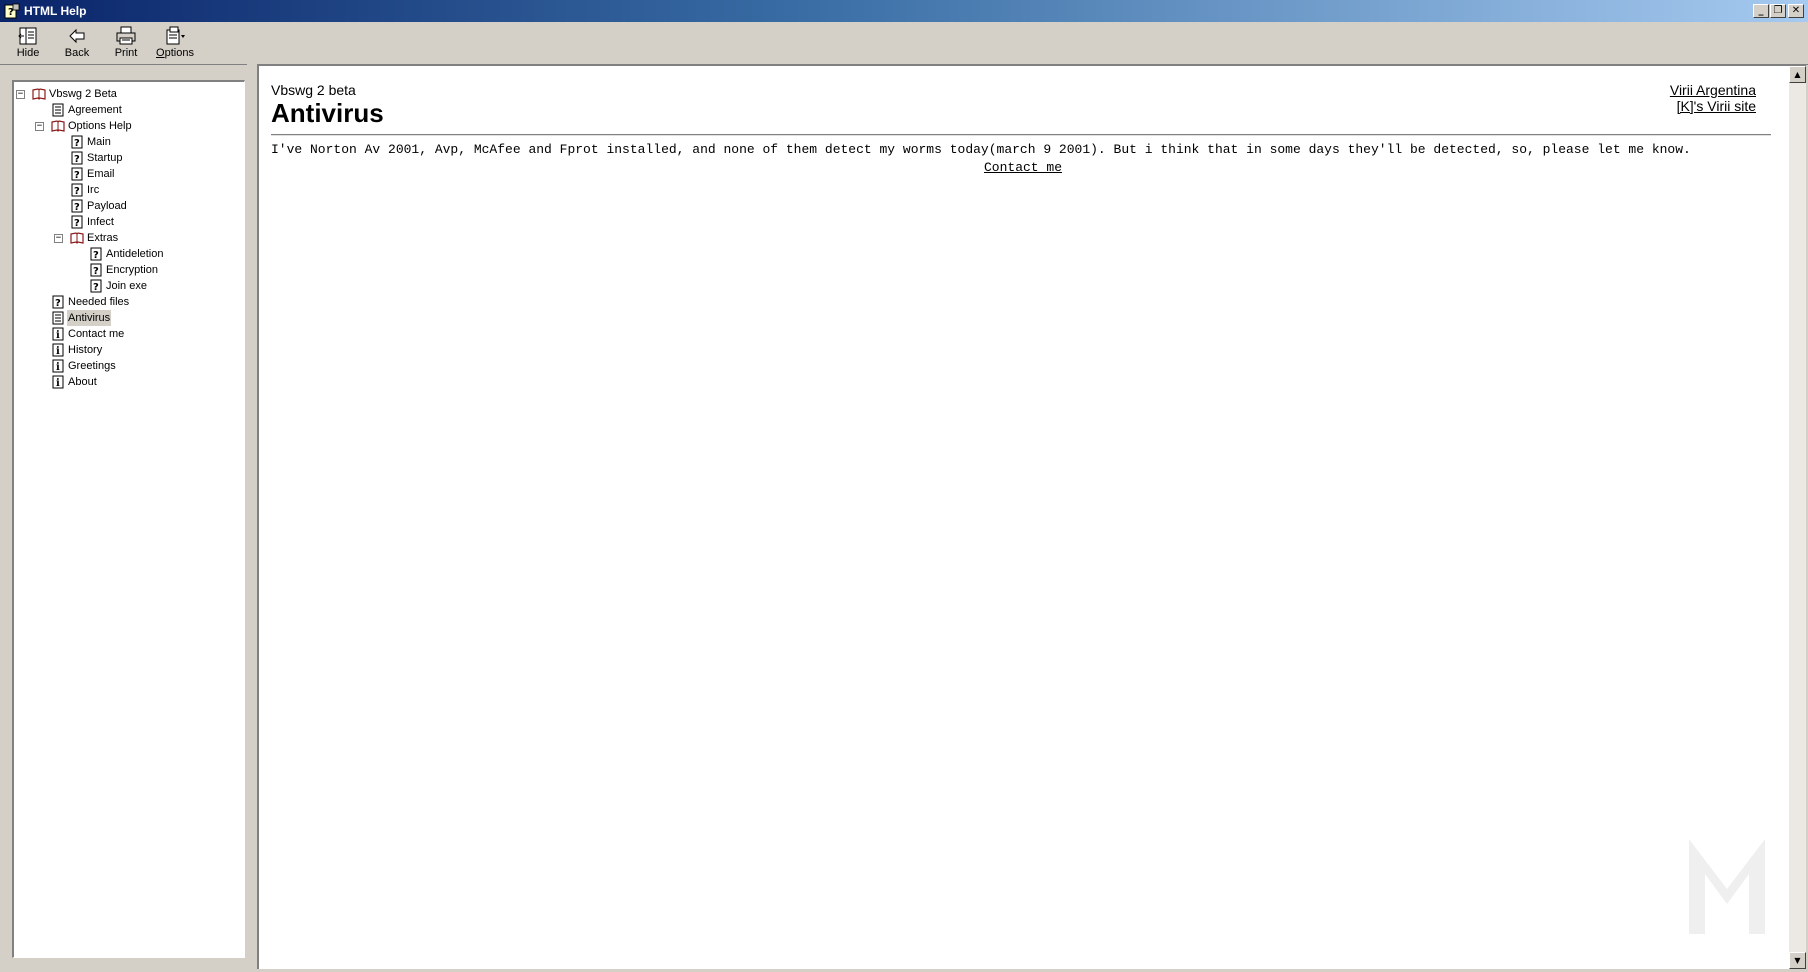 The width and height of the screenshot is (1808, 972). Describe the element at coordinates (1761, 11) in the screenshot. I see `minimize-button: _` at that location.